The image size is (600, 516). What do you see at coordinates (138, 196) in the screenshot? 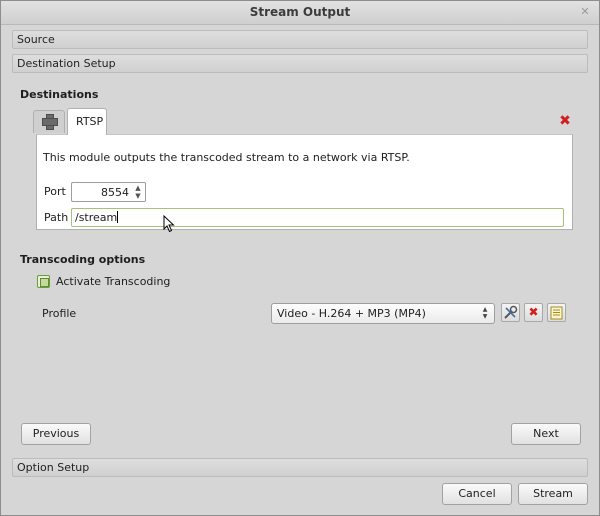
I see `spin-down-icon: ▼` at bounding box center [138, 196].